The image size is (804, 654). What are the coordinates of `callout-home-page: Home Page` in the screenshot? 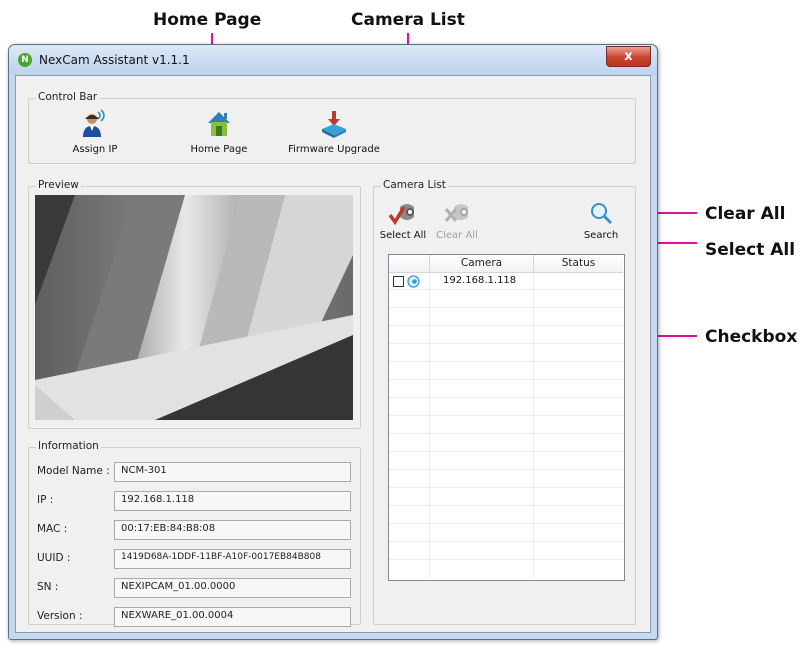 It's located at (207, 20).